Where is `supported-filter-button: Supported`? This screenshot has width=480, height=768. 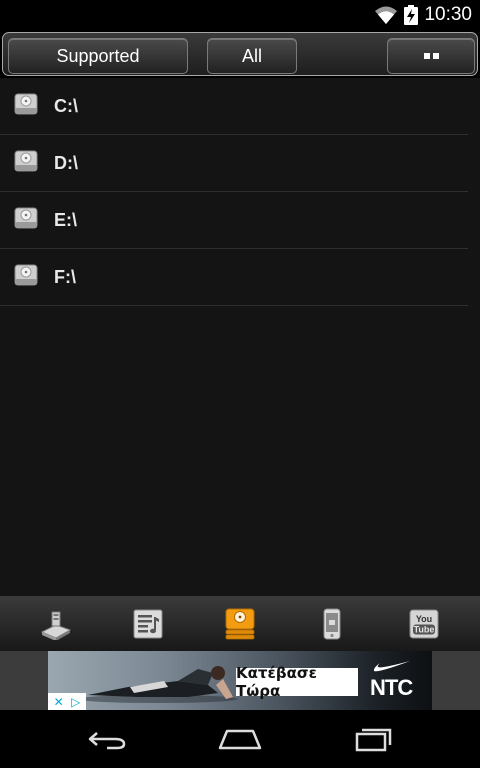
supported-filter-button: Supported is located at coordinates (98, 56).